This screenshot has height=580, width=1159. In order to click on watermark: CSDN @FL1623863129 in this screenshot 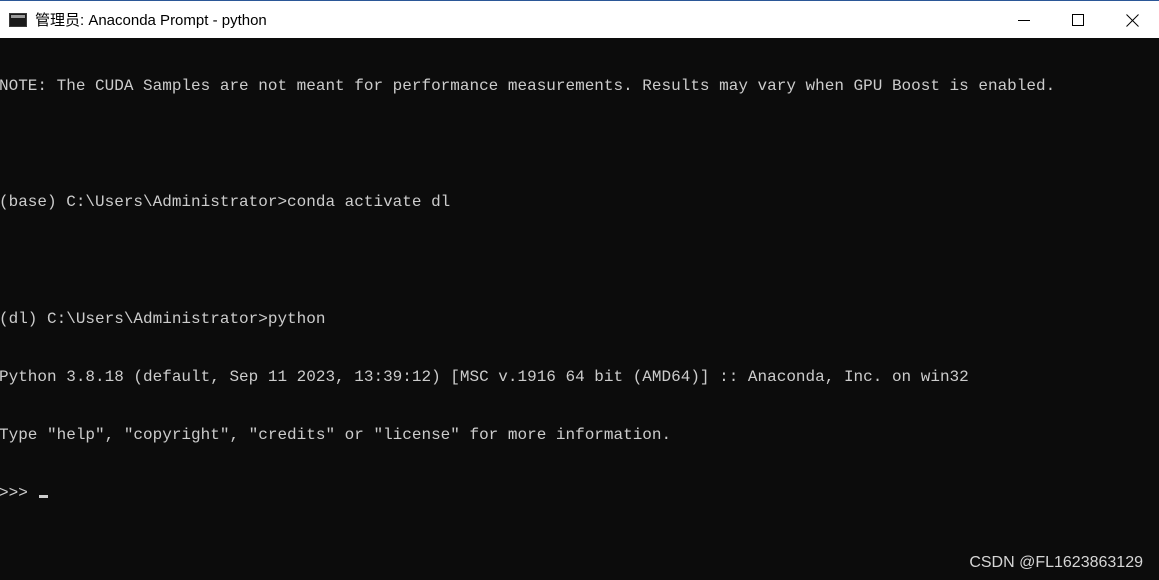, I will do `click(1056, 562)`.